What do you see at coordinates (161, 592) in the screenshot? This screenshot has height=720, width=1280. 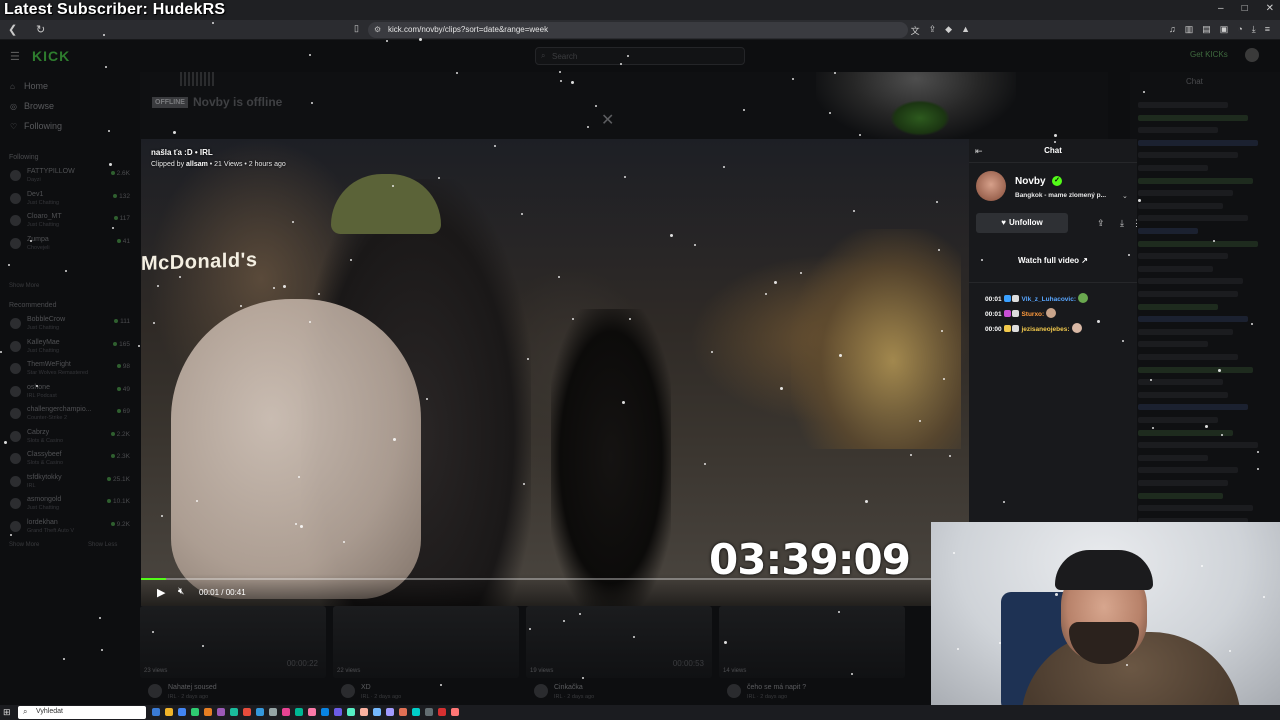 I see `play-icon: ▶` at bounding box center [161, 592].